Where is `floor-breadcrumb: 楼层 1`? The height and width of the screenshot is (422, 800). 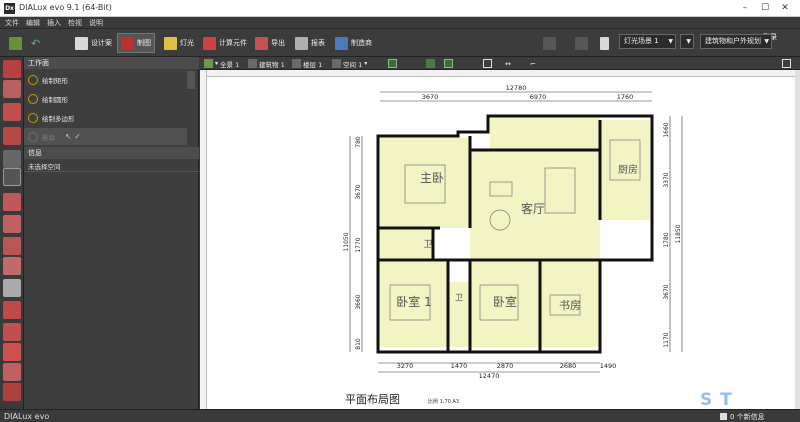
floor-breadcrumb: 楼层 1 is located at coordinates (307, 63).